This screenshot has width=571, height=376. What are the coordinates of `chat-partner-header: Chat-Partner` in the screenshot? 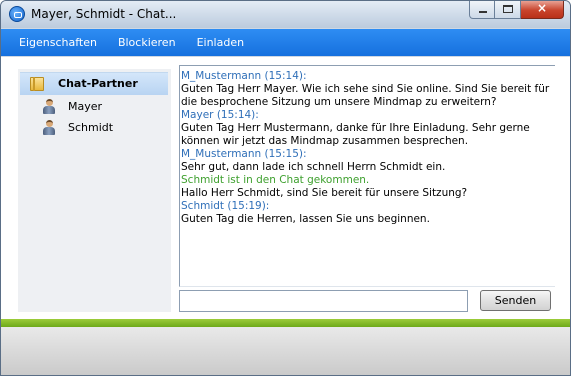 It's located at (94, 83).